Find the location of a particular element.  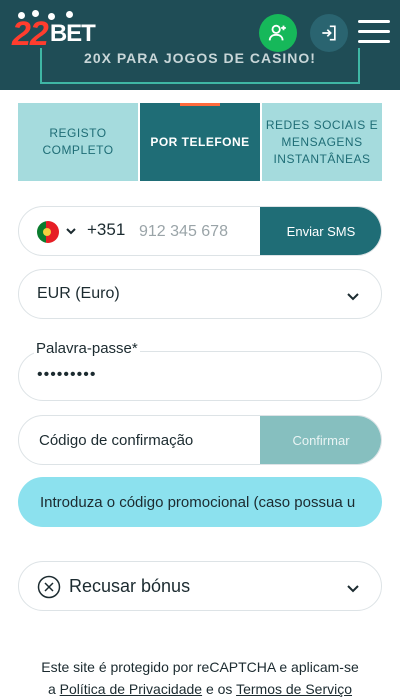

logo-text: BET is located at coordinates (72, 33).